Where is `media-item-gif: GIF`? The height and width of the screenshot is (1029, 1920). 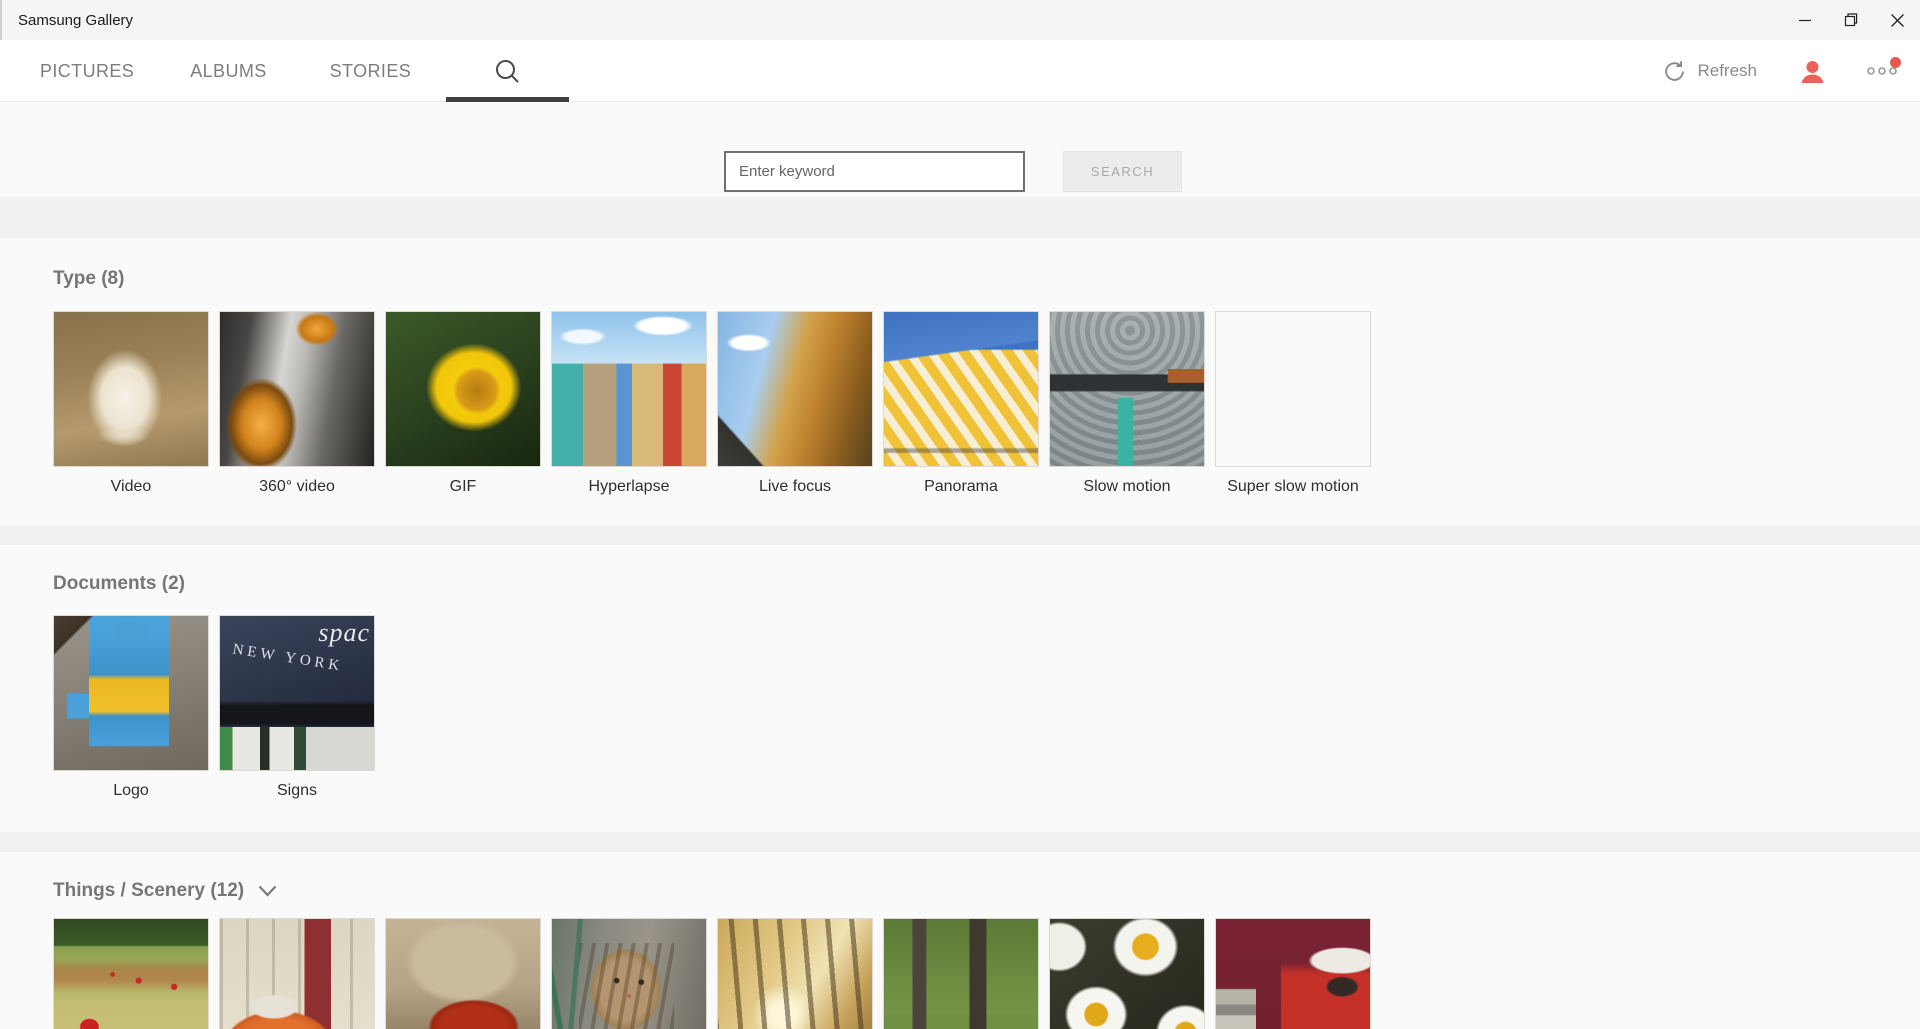 media-item-gif: GIF is located at coordinates (463, 403).